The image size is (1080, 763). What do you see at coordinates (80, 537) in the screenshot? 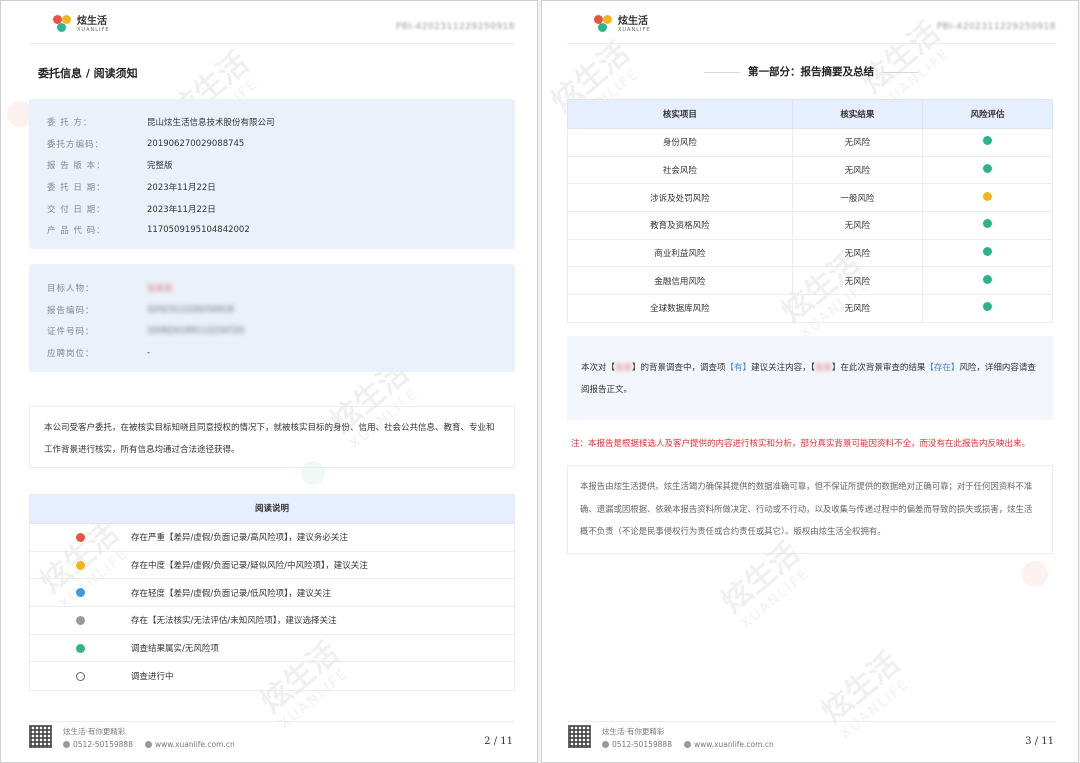
I see `red-dot-icon` at bounding box center [80, 537].